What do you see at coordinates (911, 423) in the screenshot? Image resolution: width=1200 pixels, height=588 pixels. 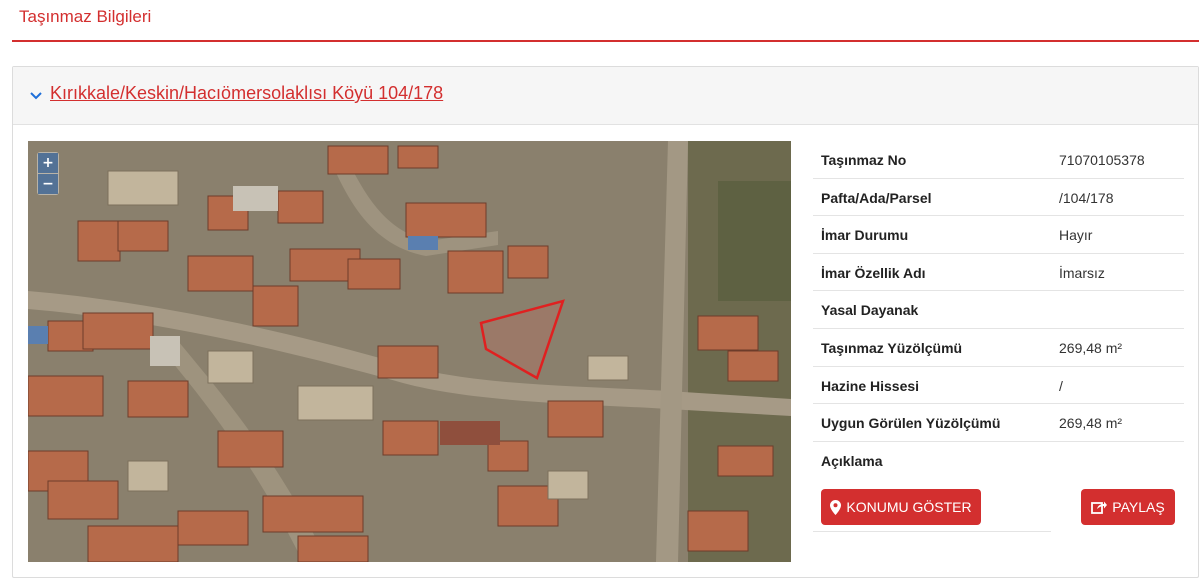 I see `detail-label: Uygun Görülen Yüzölçümü` at bounding box center [911, 423].